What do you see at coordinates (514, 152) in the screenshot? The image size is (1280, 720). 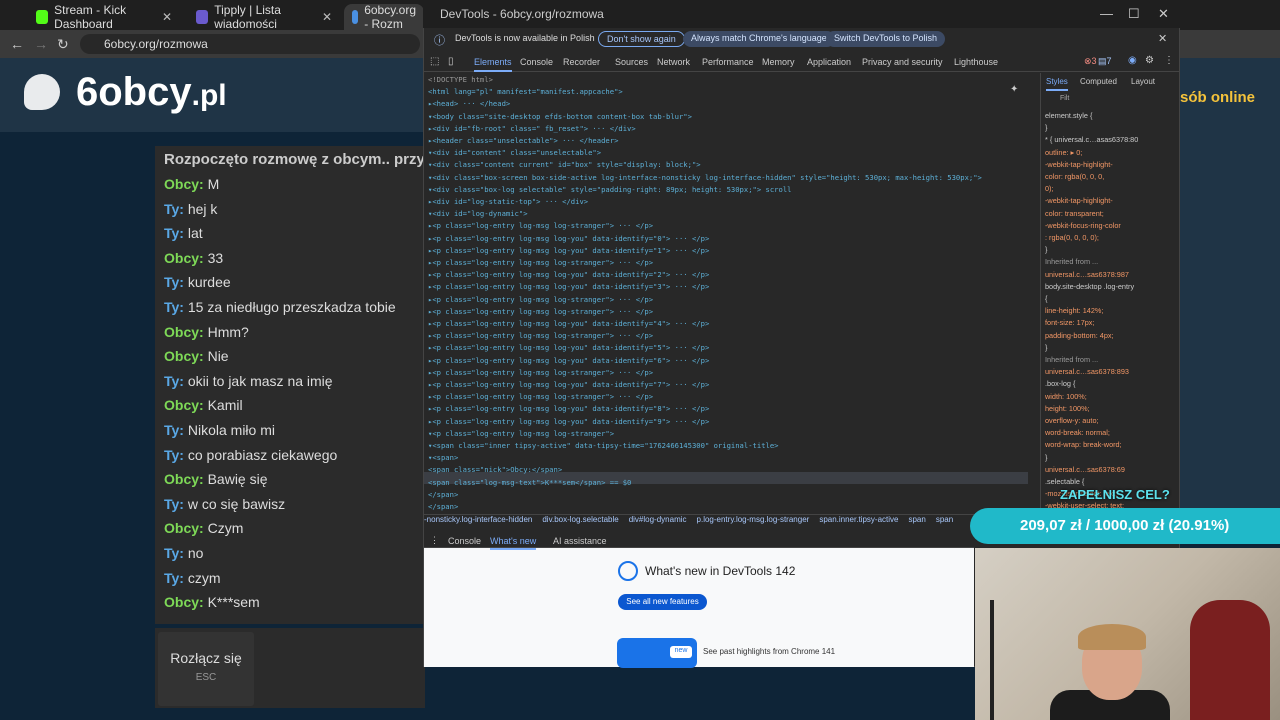 I see `dom-node: ▾<div id="content" class="unselectable">` at bounding box center [514, 152].